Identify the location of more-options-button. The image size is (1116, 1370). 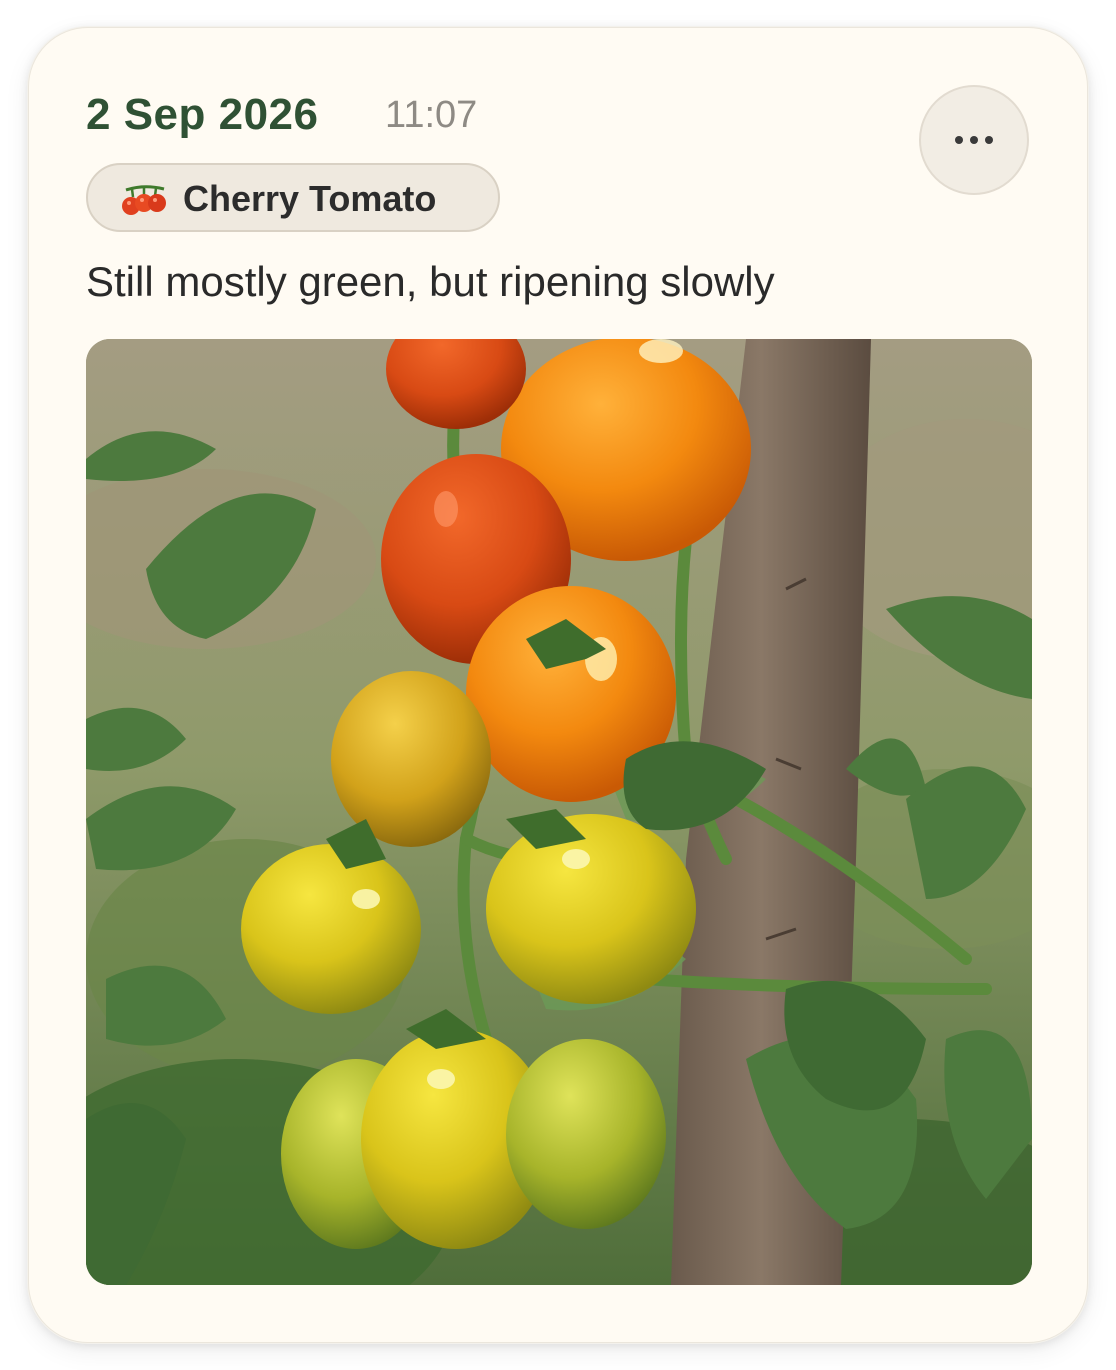
(974, 140).